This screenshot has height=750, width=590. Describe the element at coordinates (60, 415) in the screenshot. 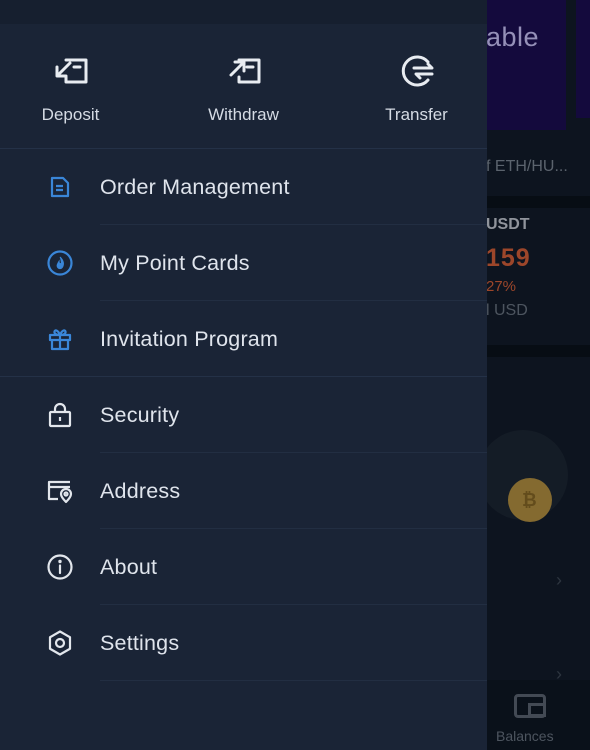

I see `lock-icon` at that location.